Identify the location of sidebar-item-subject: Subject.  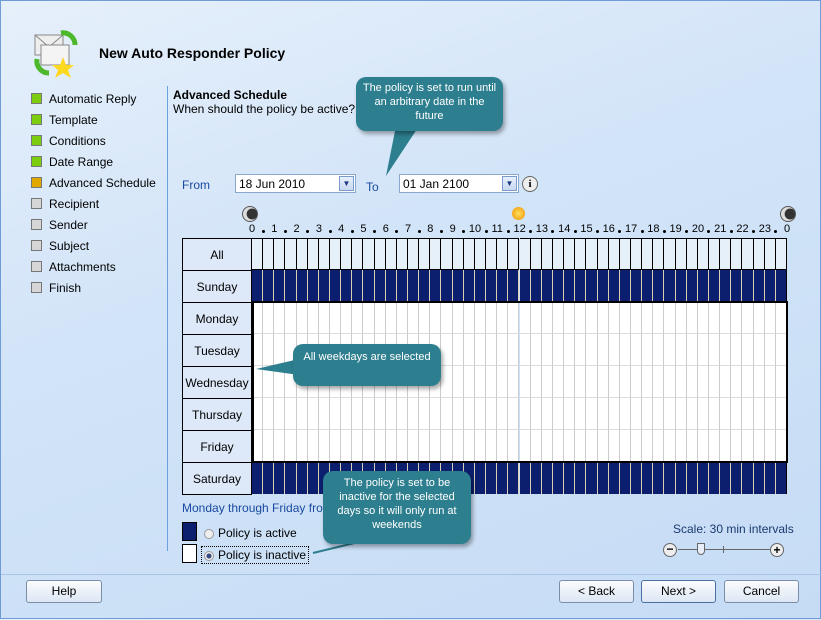
(93, 245).